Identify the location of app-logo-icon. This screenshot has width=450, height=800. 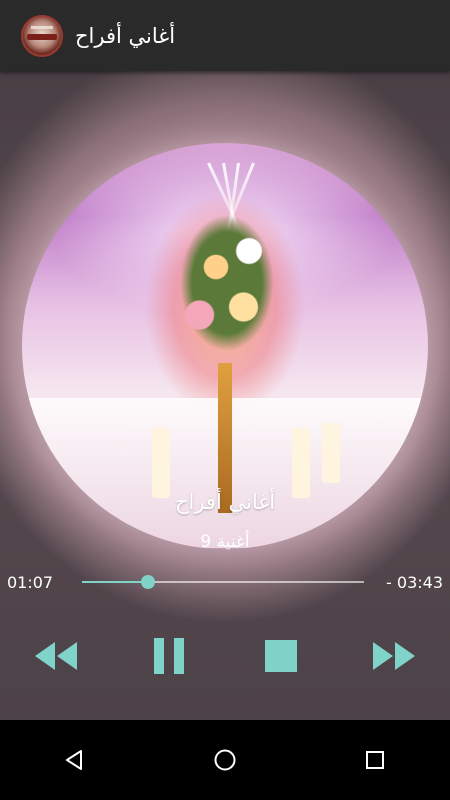
(42, 35).